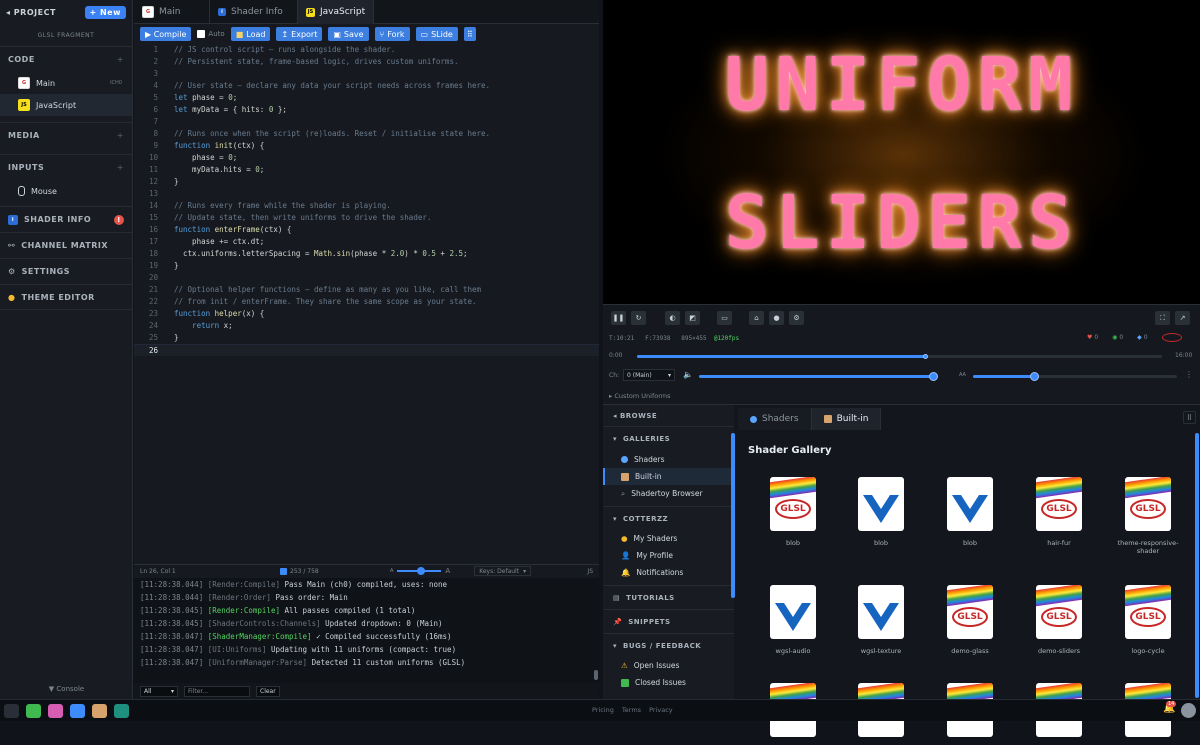 Image resolution: width=1200 pixels, height=745 pixels. What do you see at coordinates (66, 271) in the screenshot?
I see `section-settings: ⚙ SETTINGS` at bounding box center [66, 271].